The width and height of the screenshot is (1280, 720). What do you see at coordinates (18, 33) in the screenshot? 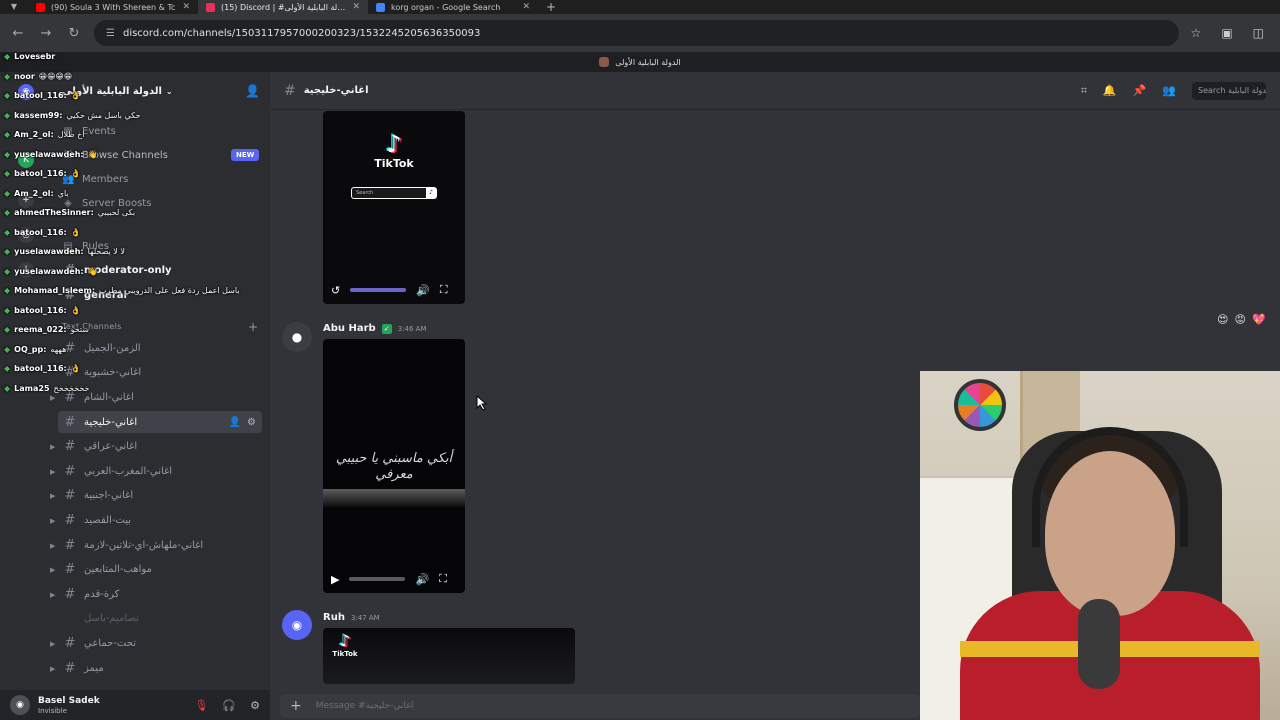
I see `back-icon: ←` at bounding box center [18, 33].